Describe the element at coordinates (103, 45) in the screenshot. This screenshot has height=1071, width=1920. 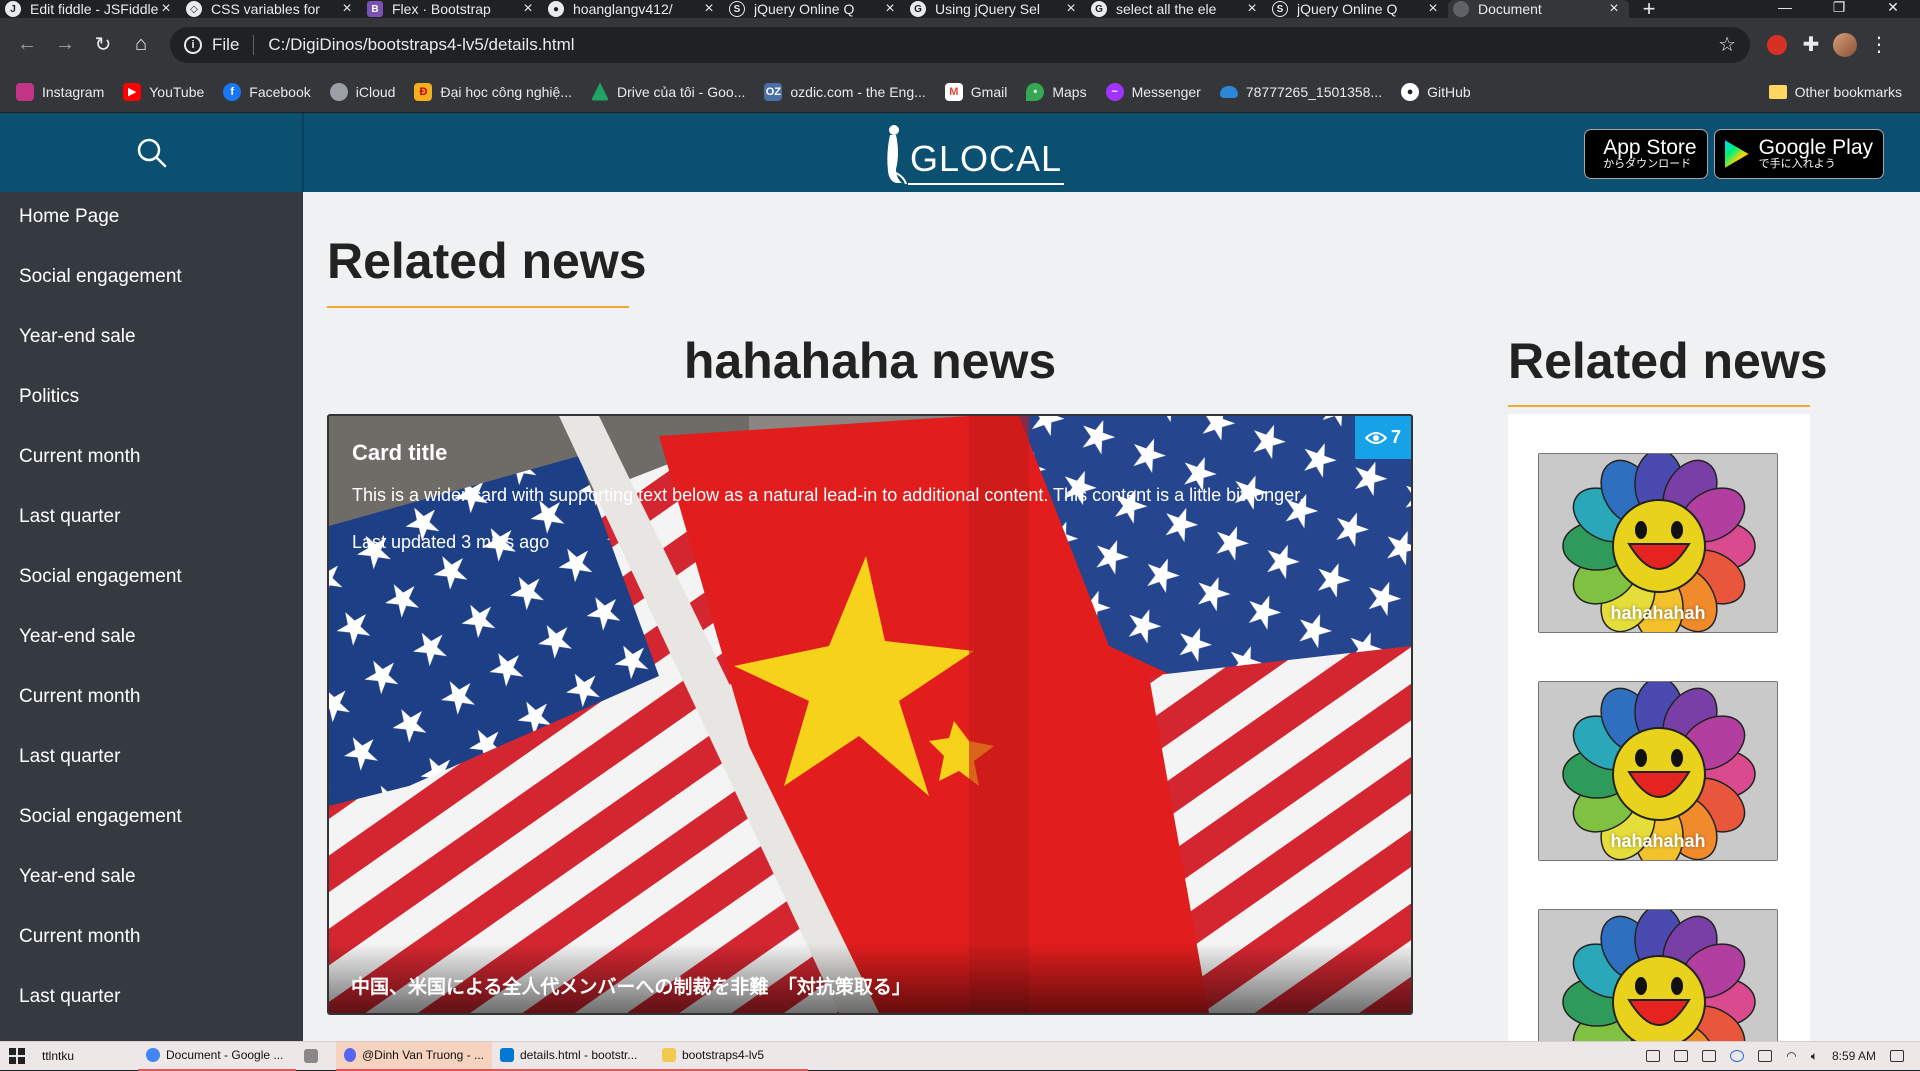
I see `reload-icon: ↻` at that location.